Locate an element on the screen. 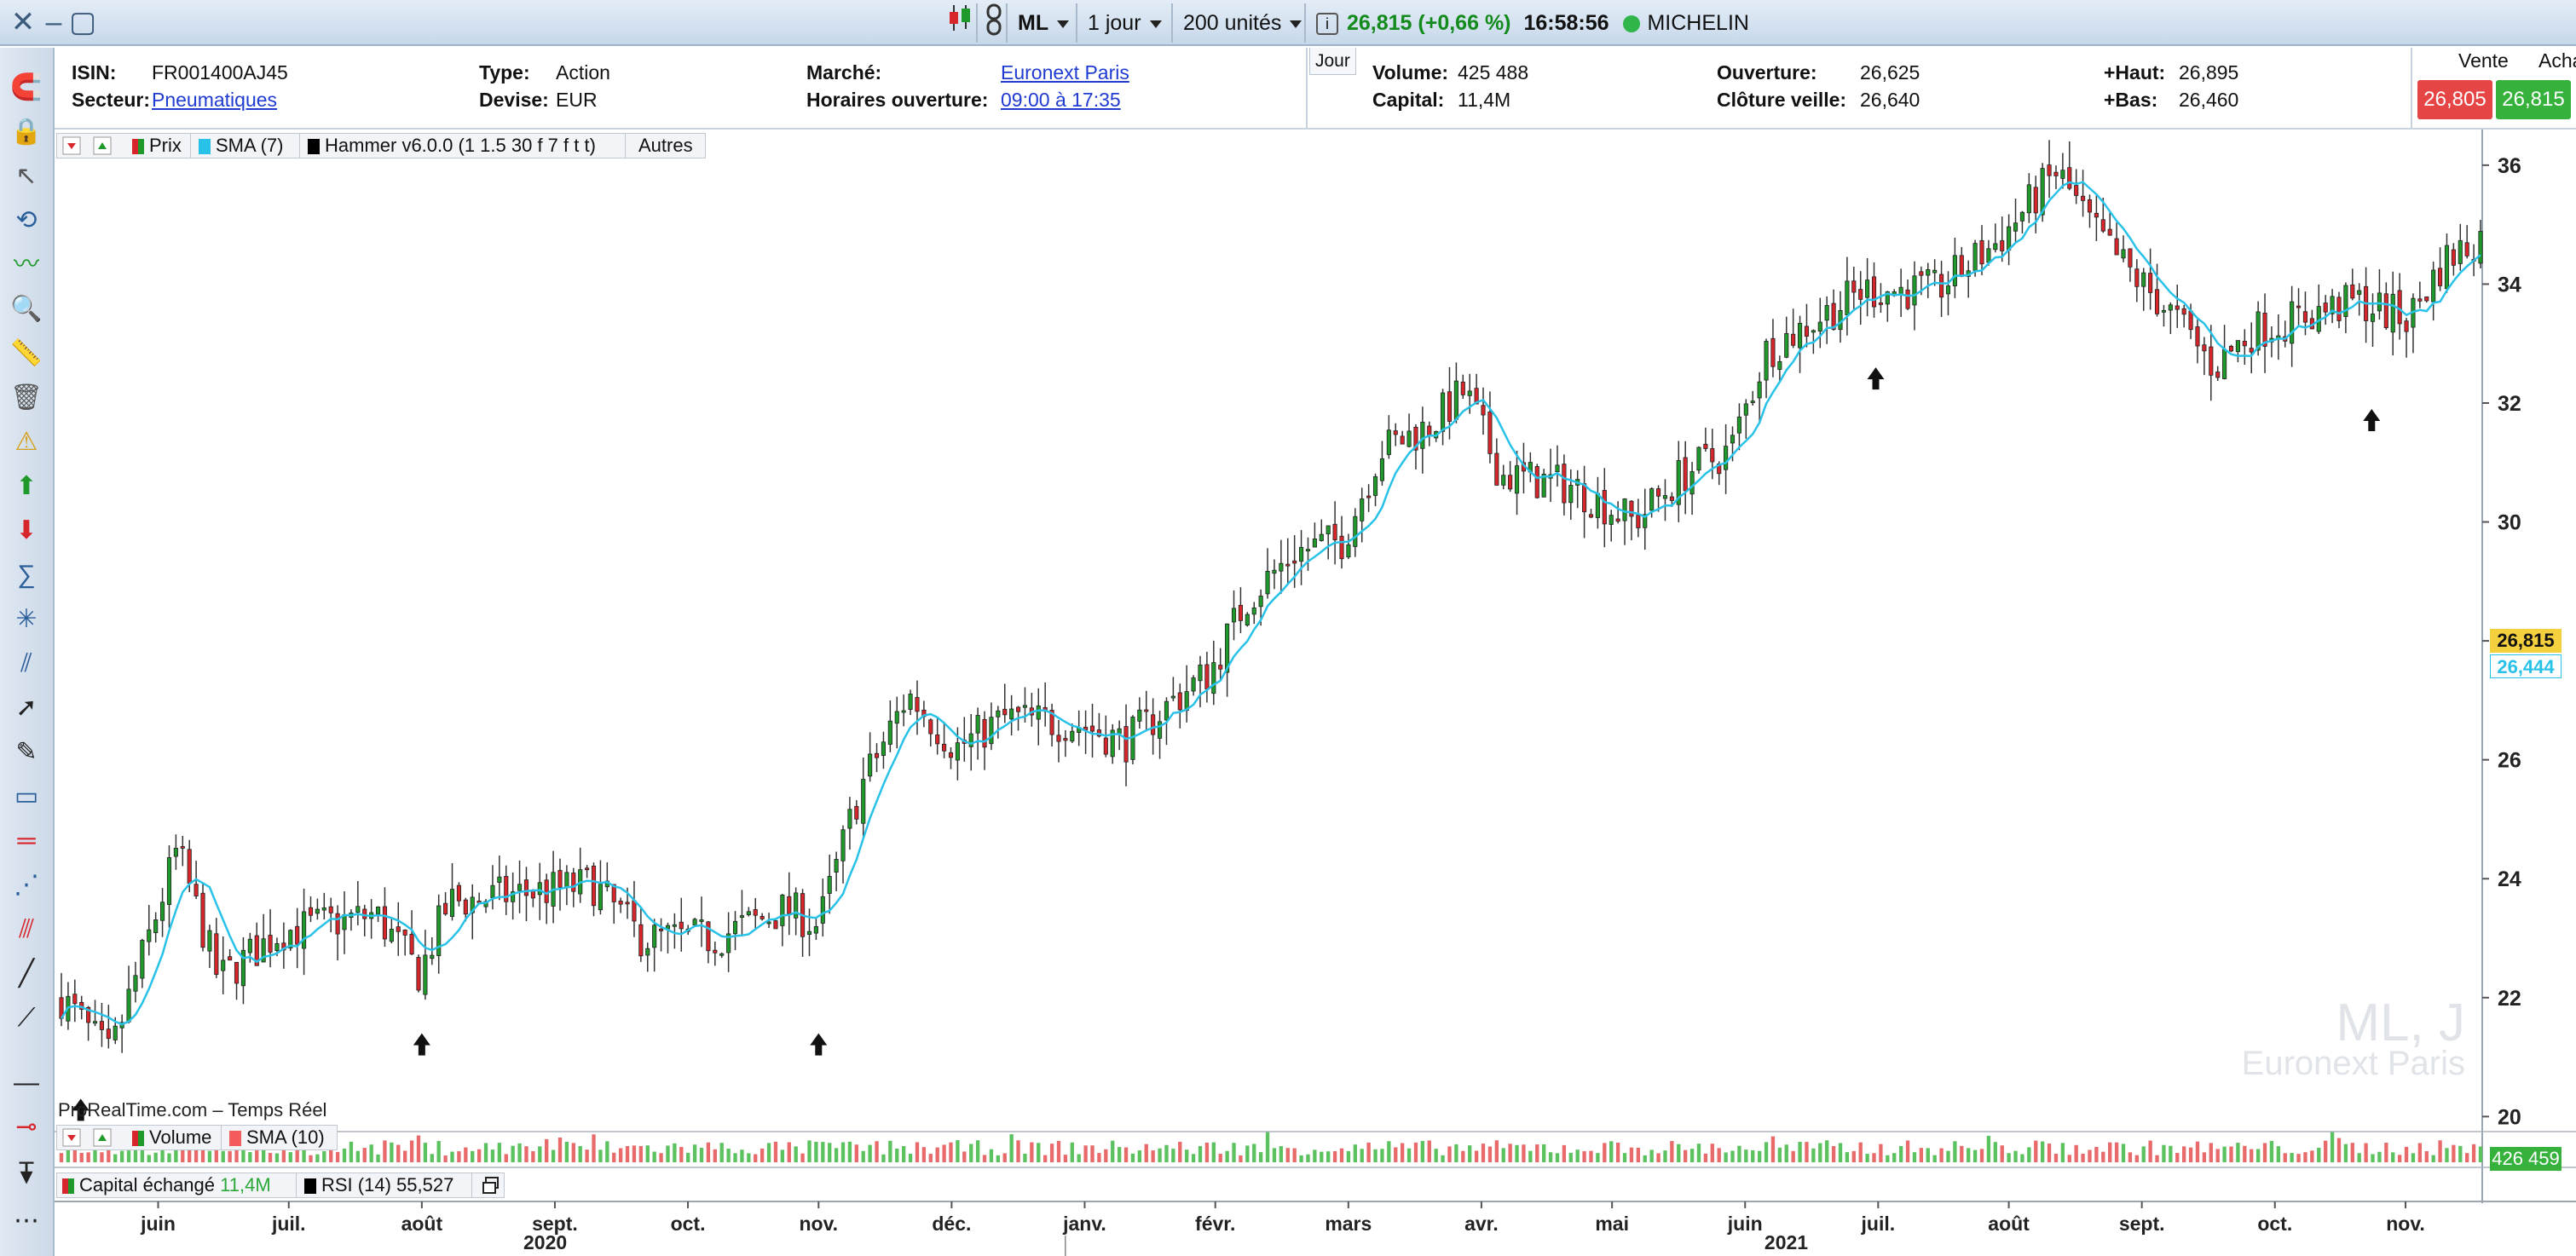 This screenshot has width=2576, height=1256. legend-autres: Autres is located at coordinates (663, 146).